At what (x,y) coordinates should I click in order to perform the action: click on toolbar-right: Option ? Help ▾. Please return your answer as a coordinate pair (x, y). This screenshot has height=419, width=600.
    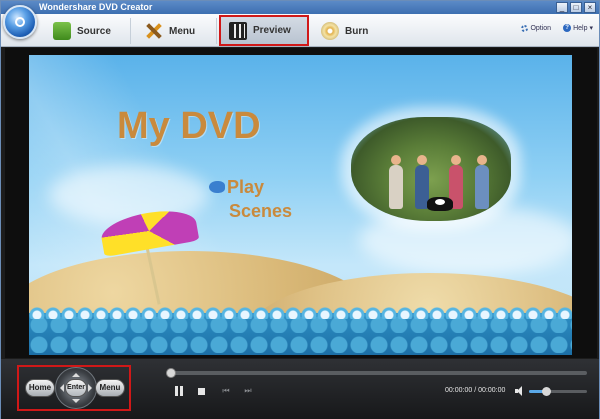
    Looking at the image, I should click on (557, 28).